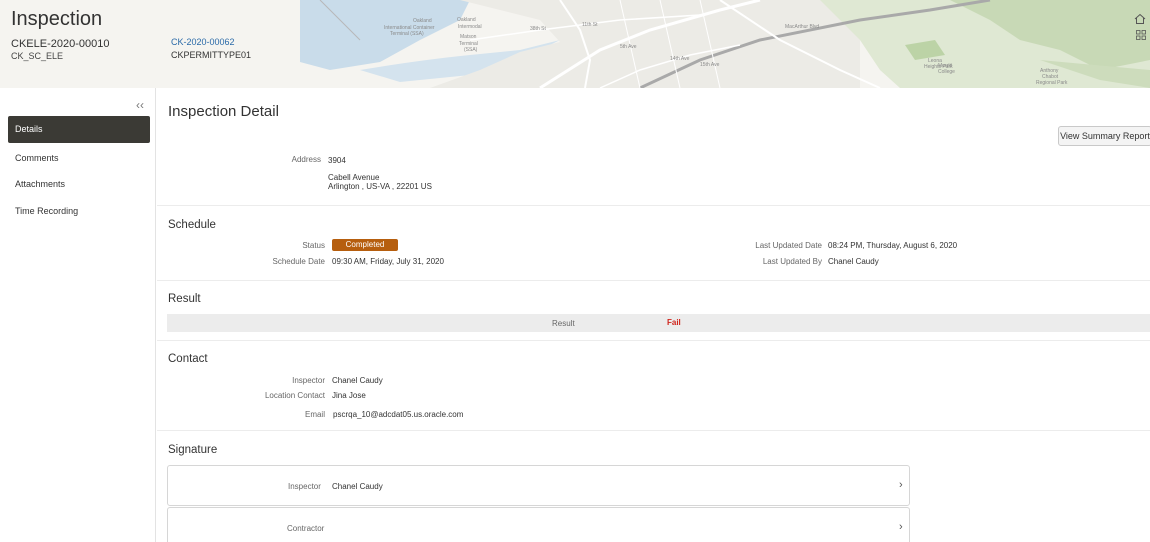  Describe the element at coordinates (223, 111) in the screenshot. I see `page-title: Inspection Detail` at that location.